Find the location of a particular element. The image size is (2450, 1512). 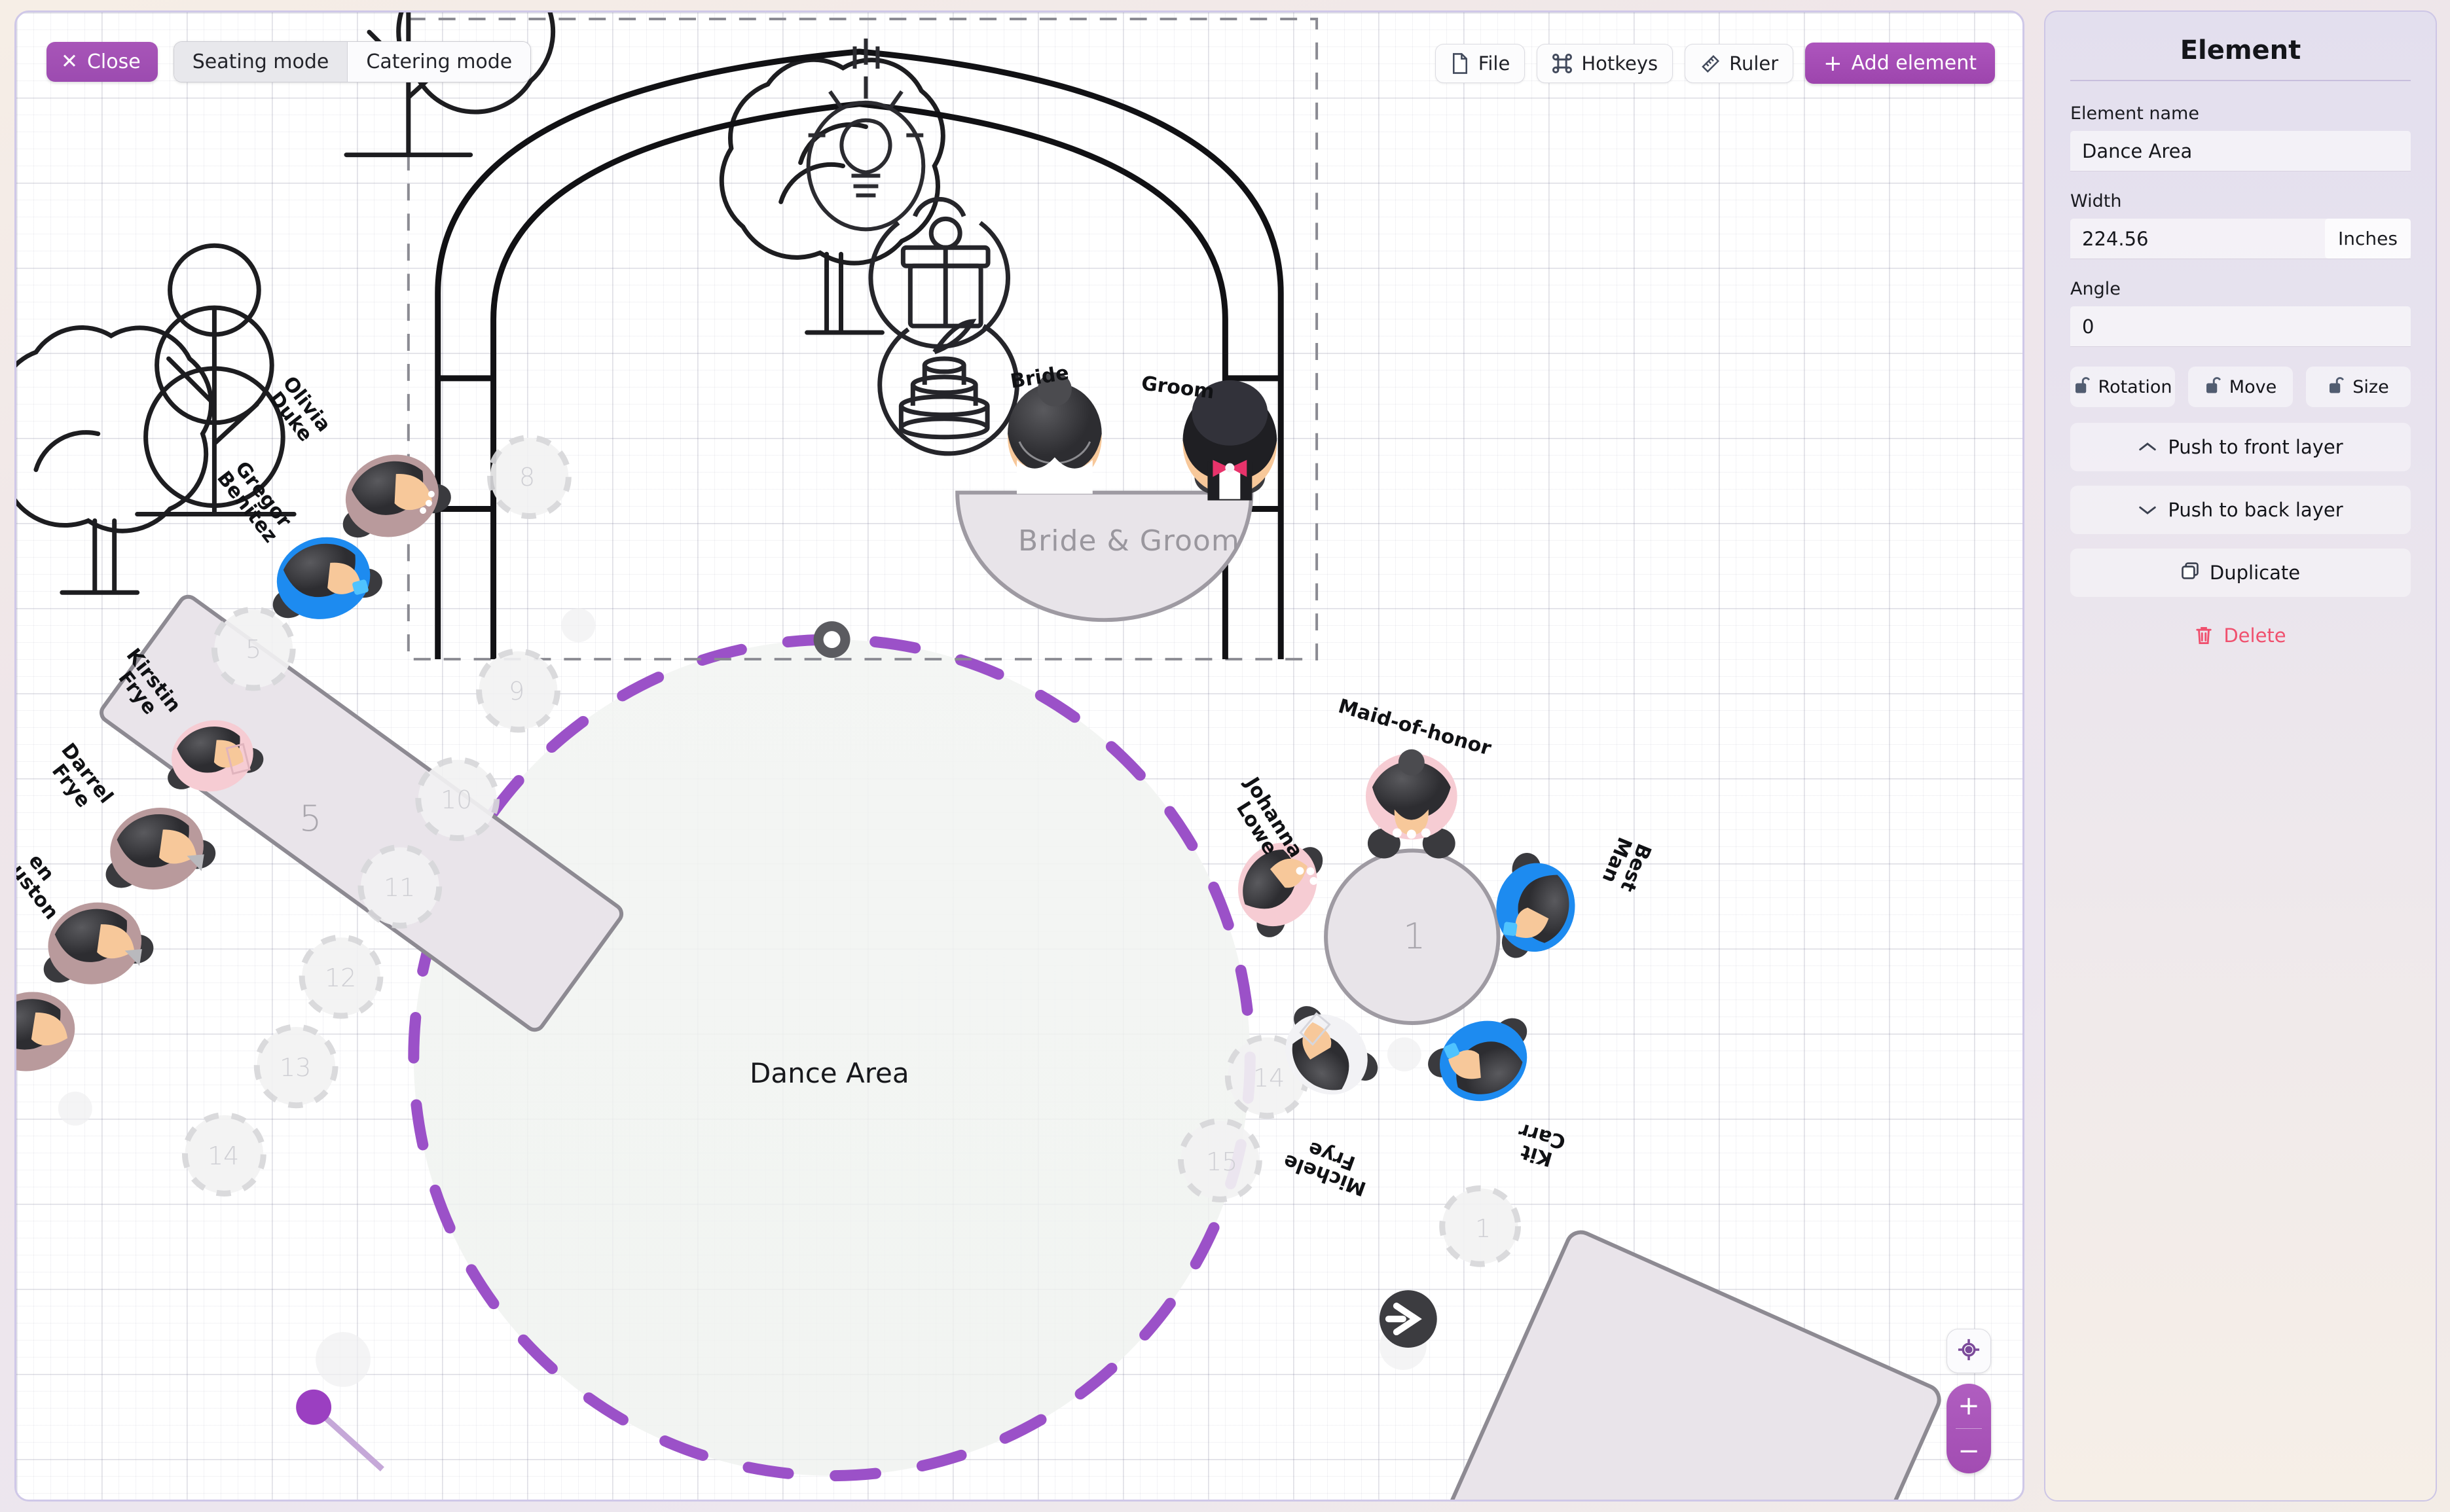

plus-icon: + is located at coordinates (1832, 63).